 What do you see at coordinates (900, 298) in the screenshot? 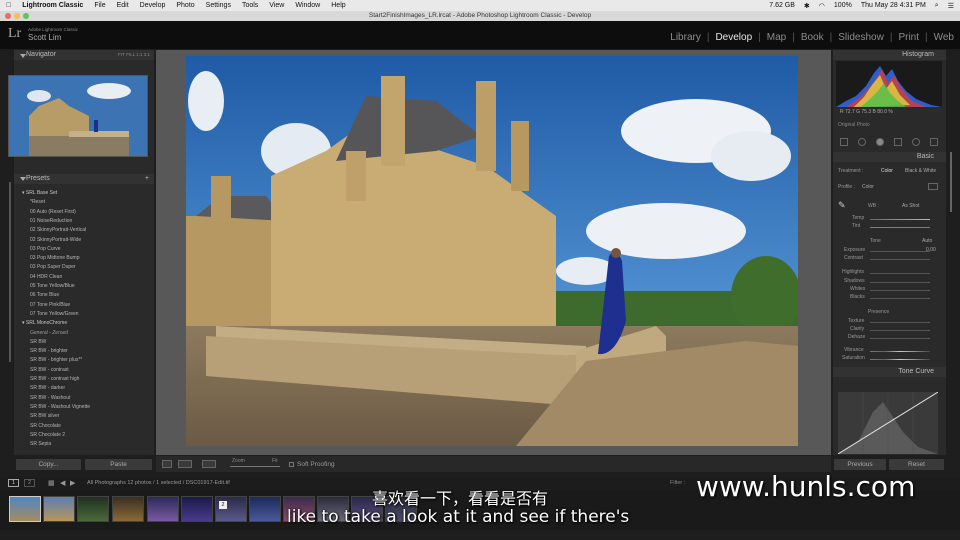
I see `blacks-slider` at bounding box center [900, 298].